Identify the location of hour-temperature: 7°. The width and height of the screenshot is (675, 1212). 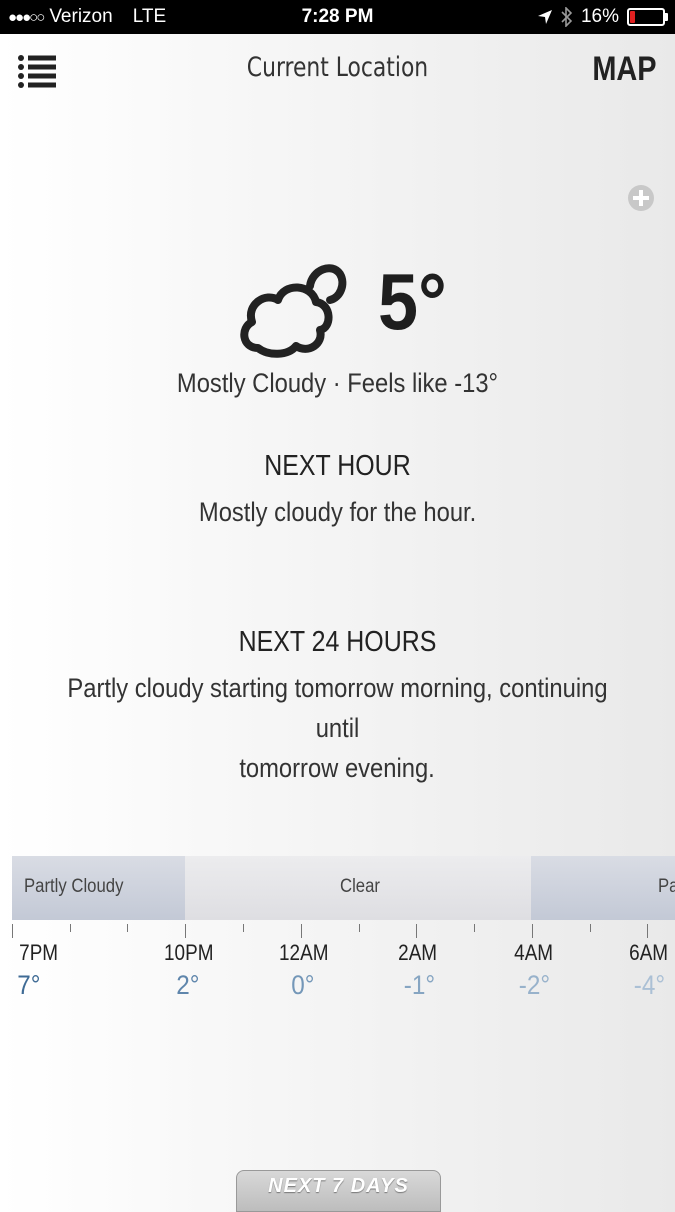
(29, 985).